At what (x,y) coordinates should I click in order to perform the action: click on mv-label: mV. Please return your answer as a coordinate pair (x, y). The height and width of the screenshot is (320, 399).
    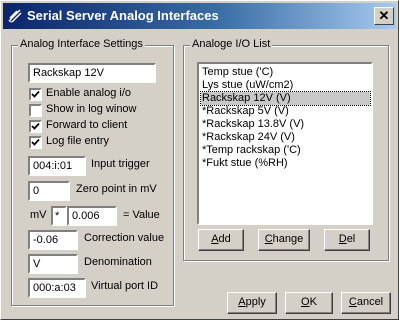
    Looking at the image, I should click on (38, 215).